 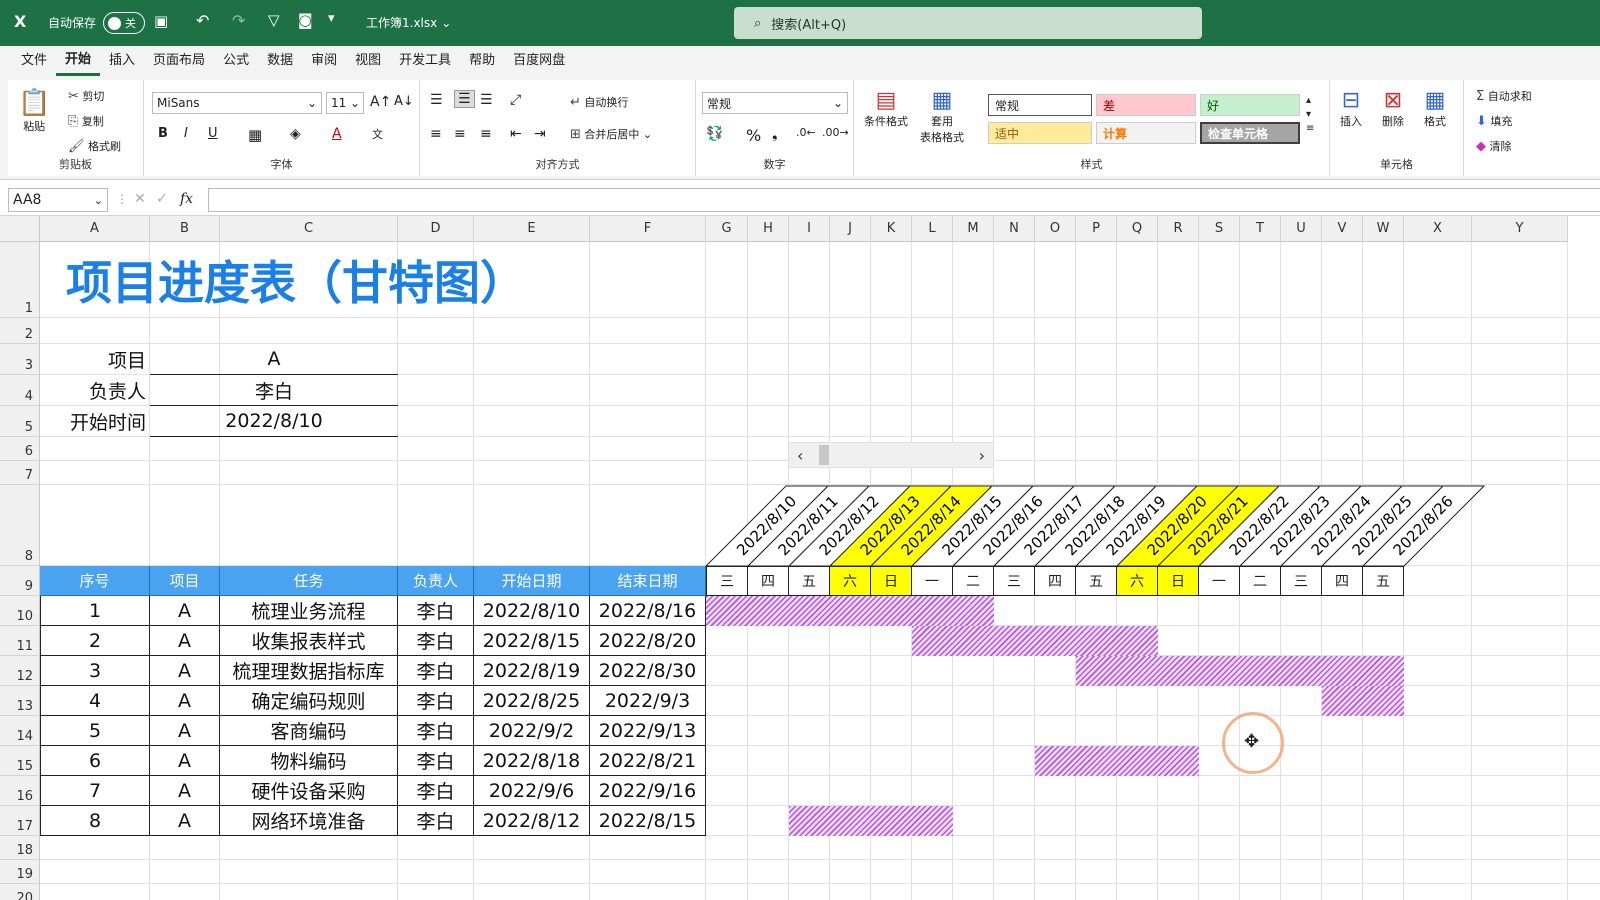 I want to click on orientation-icon: ⤢, so click(x=515, y=100).